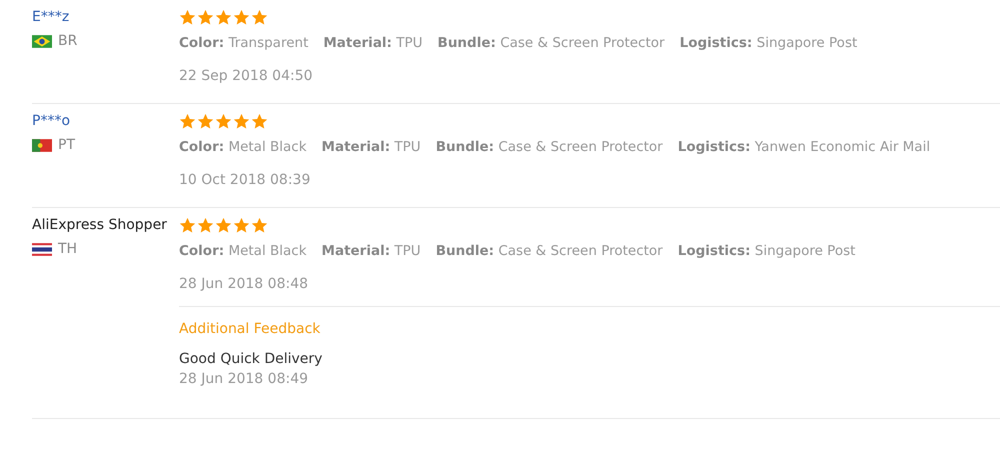  I want to click on country-code: BR, so click(68, 41).